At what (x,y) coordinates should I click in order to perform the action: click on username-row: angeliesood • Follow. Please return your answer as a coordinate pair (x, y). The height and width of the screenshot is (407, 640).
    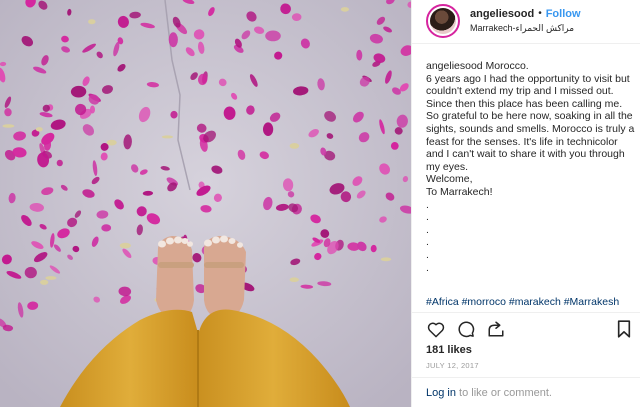
    Looking at the image, I should click on (525, 14).